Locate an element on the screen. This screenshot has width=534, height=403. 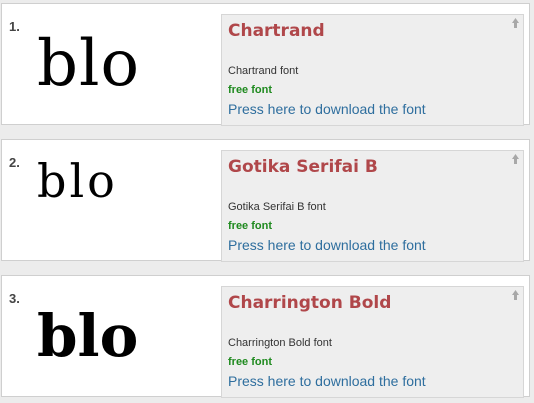
font-title: Chartrand is located at coordinates (276, 31).